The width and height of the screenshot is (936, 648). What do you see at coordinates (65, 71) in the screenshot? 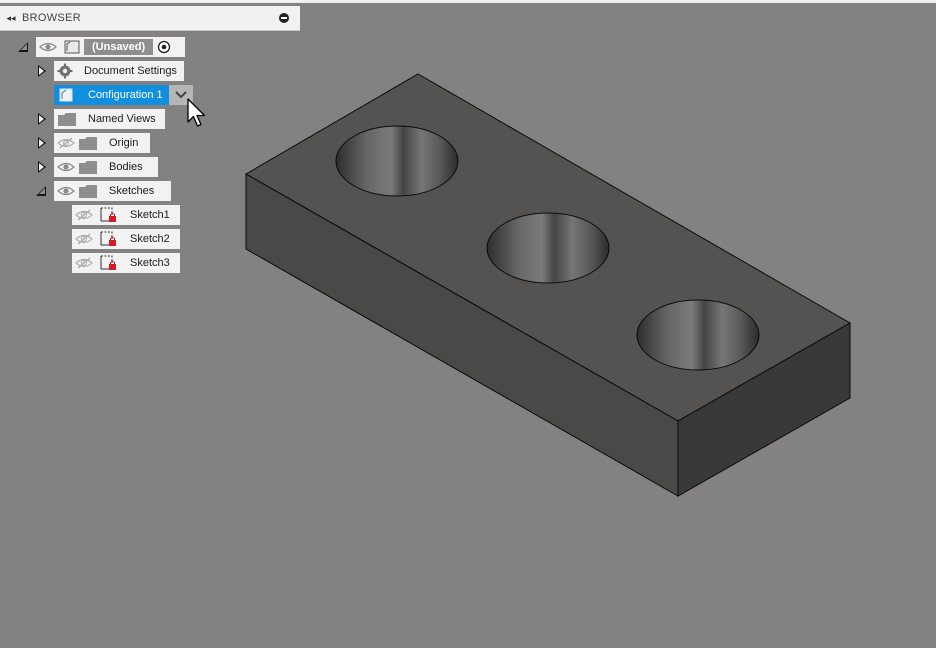
I see `gear-icon` at bounding box center [65, 71].